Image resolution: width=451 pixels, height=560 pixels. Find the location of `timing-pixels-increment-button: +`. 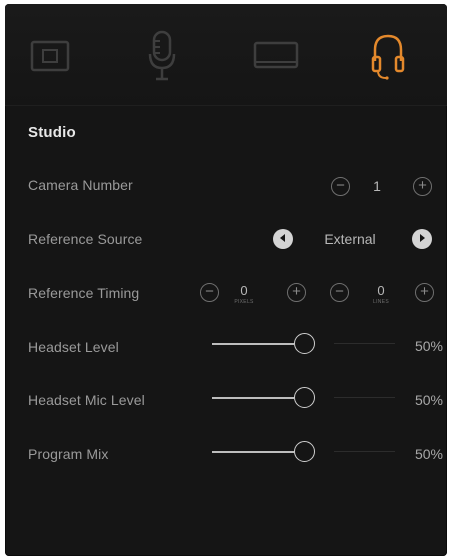

timing-pixels-increment-button: + is located at coordinates (296, 292).